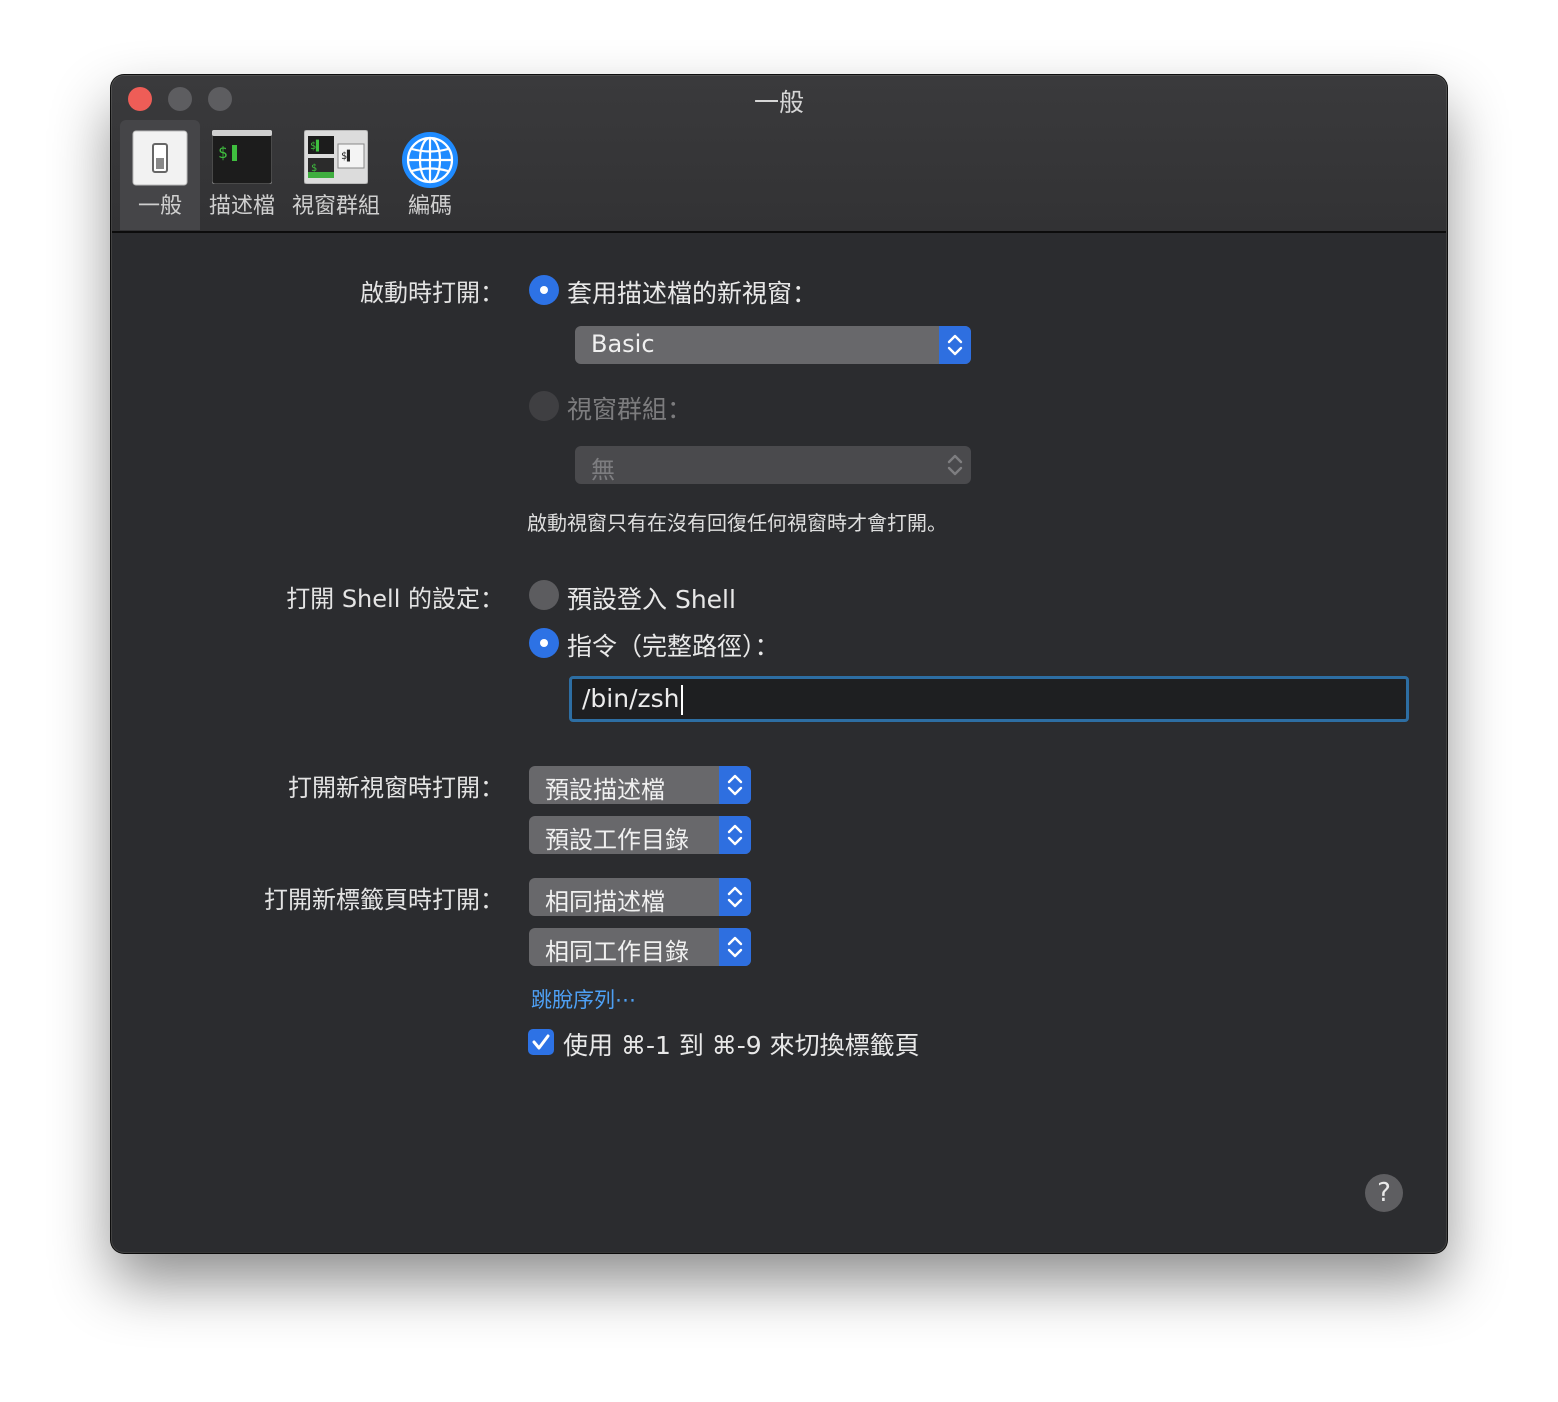  What do you see at coordinates (779, 154) in the screenshot?
I see `titlebar: 一般 一般 $ 描述檔 $▌ $▌ $ 視窗群組 編碼` at bounding box center [779, 154].